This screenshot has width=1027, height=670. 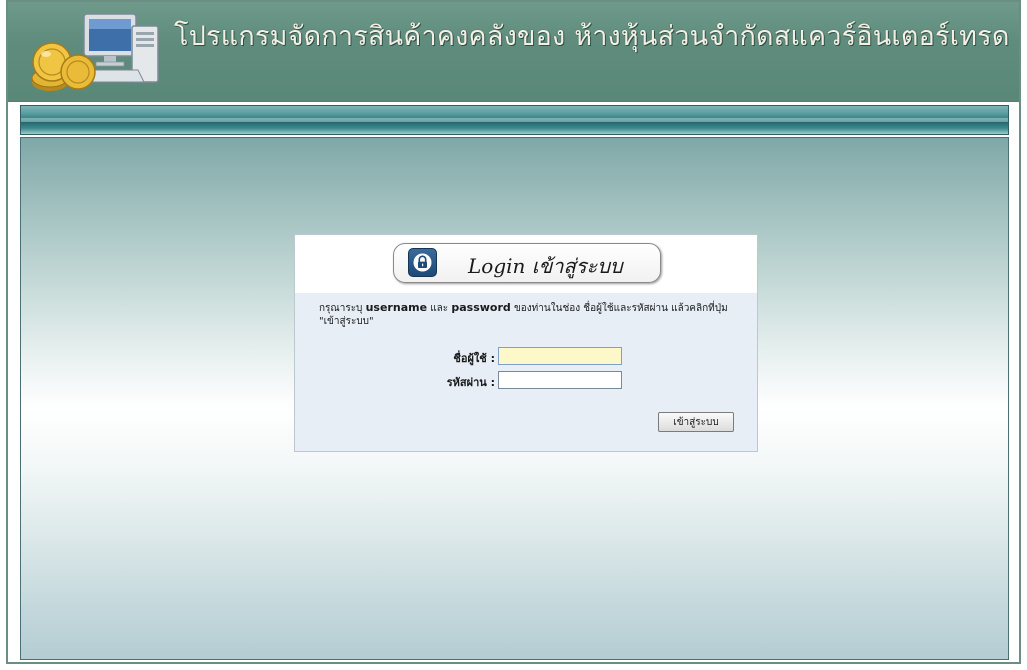 I want to click on login-title-pill: Login เข้าสู่ระบบ, so click(x=527, y=263).